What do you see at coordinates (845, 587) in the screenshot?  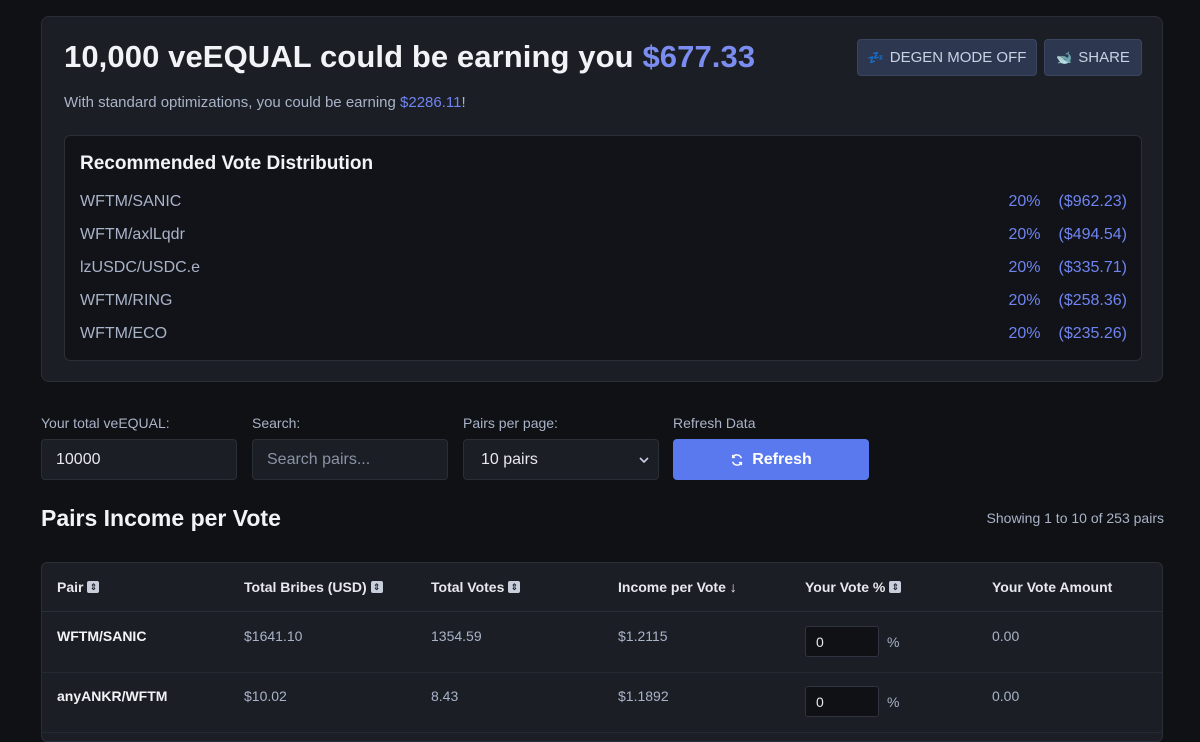 I see `column-header-label: Your Vote %` at bounding box center [845, 587].